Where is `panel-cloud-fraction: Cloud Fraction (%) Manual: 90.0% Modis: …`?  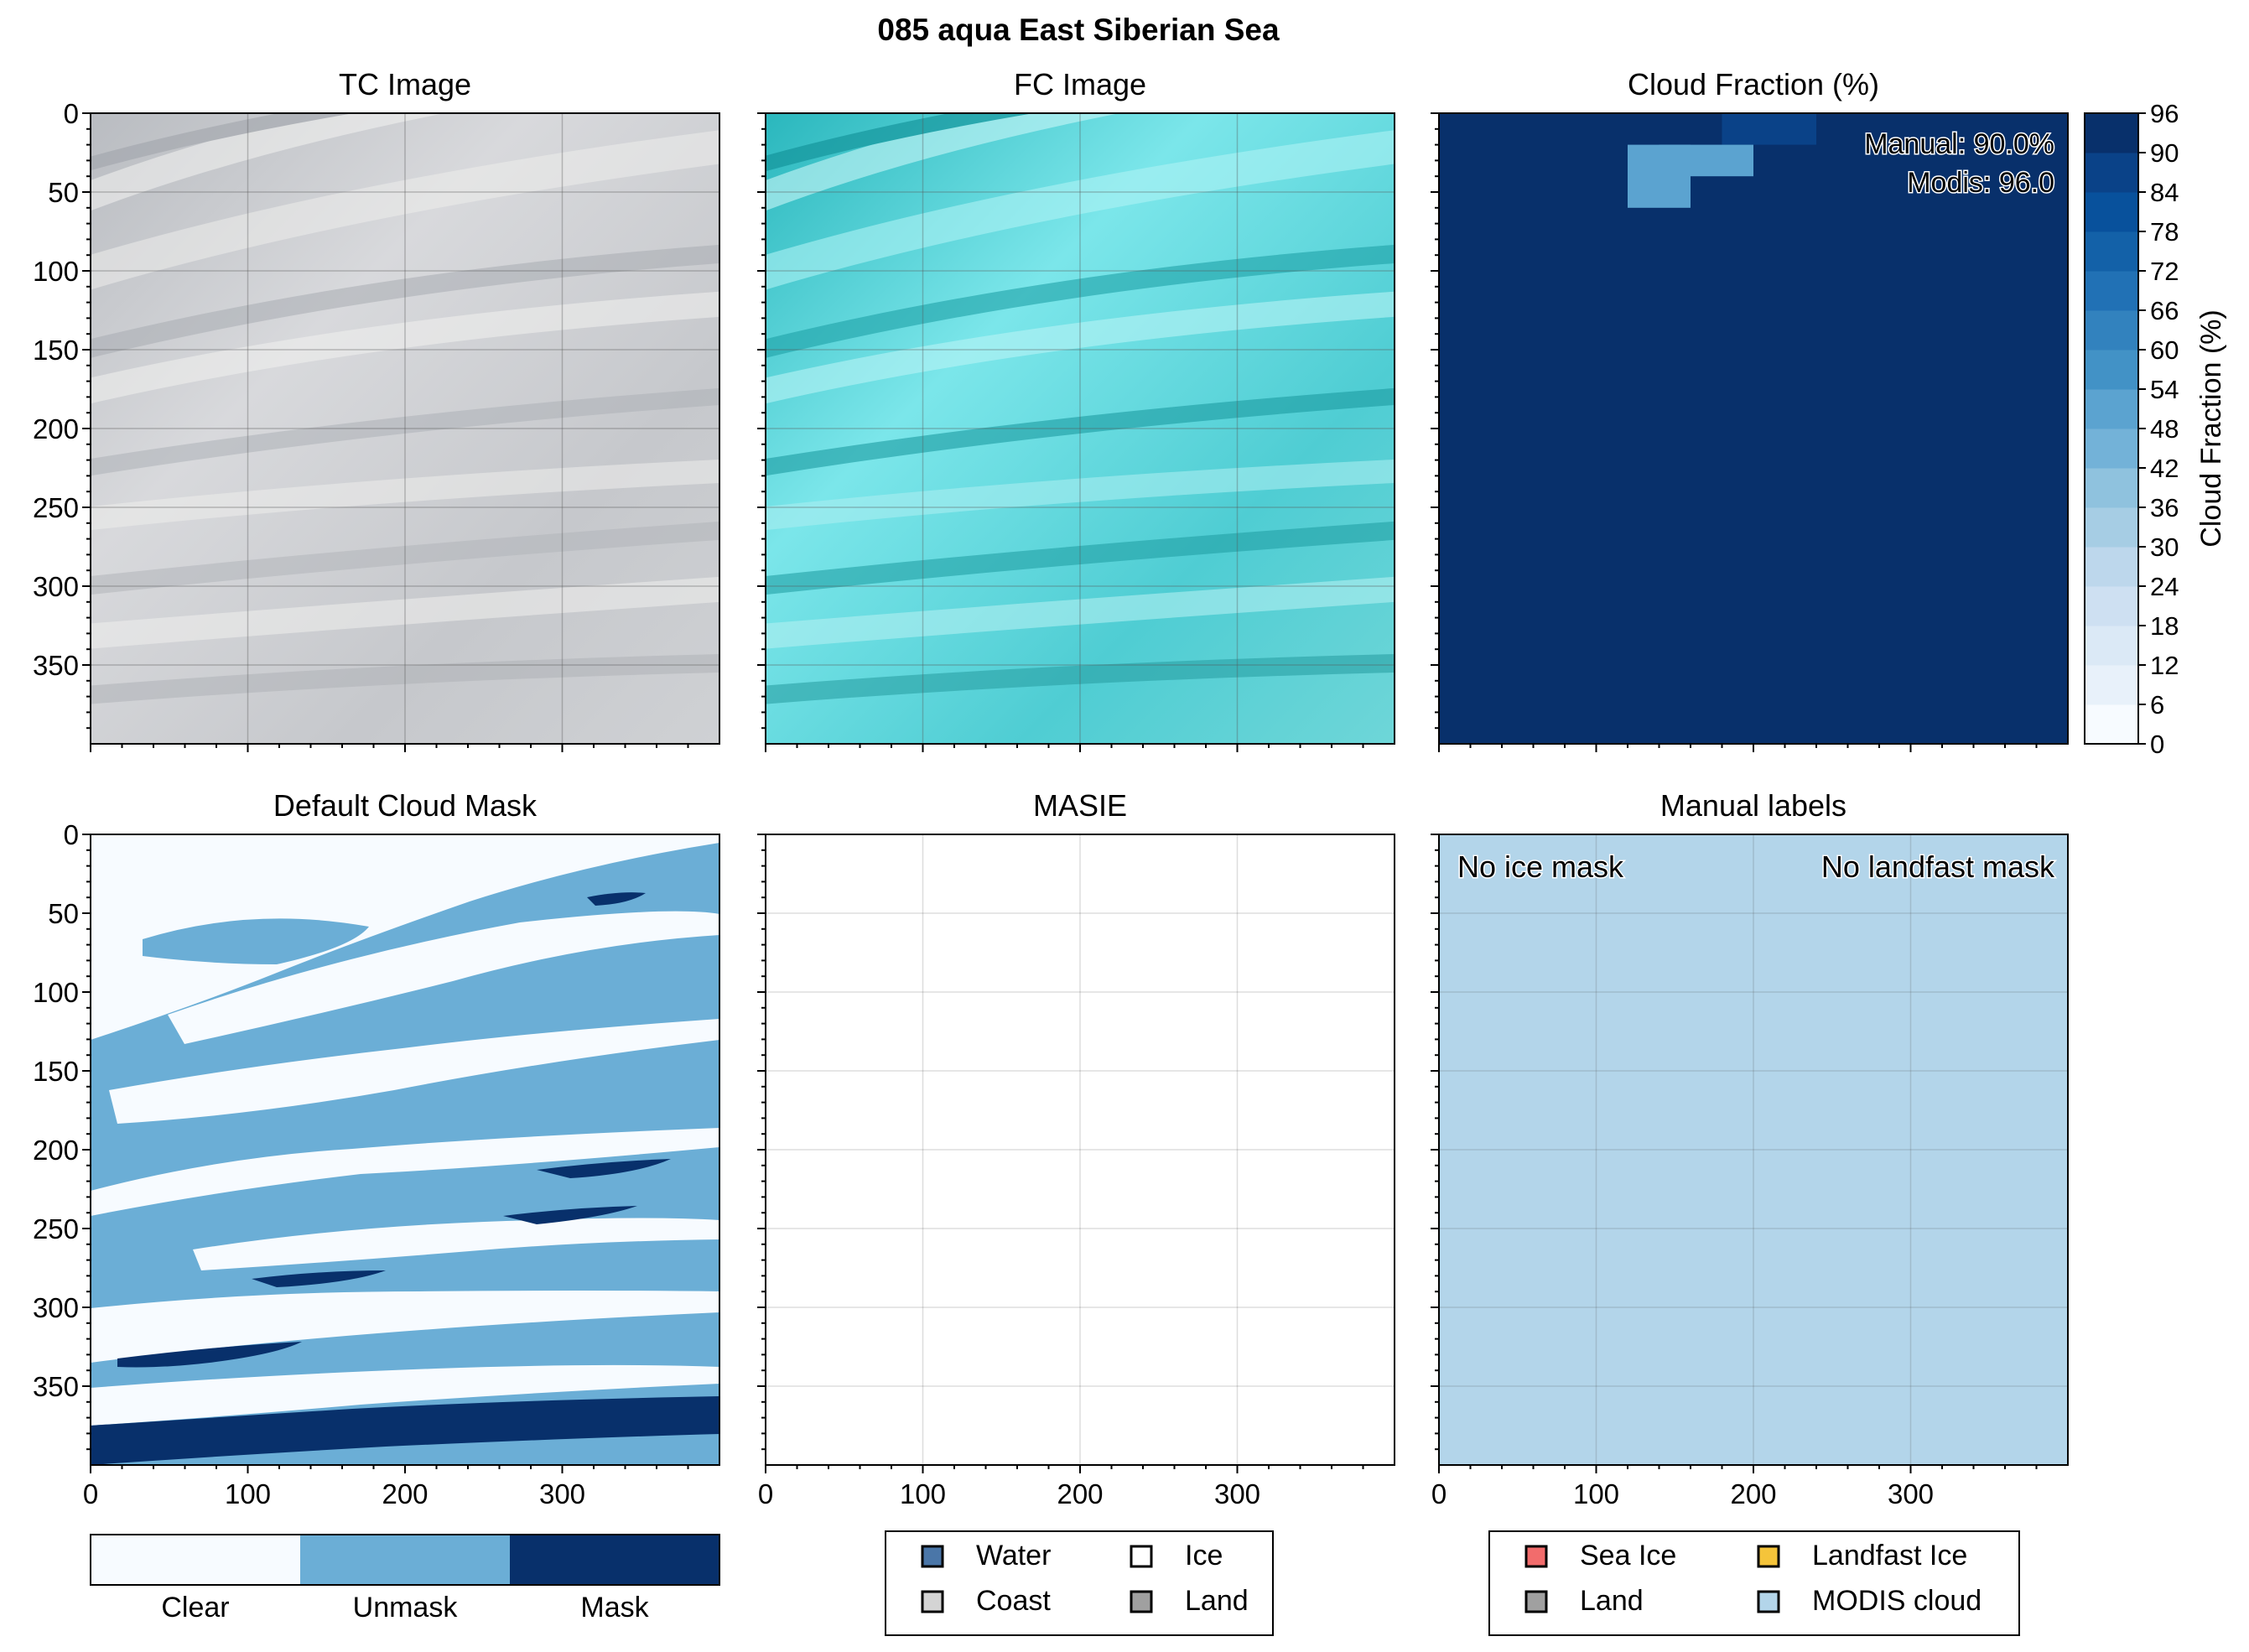
panel-cloud-fraction: Cloud Fraction (%) Manual: 90.0% Modis: … is located at coordinates (1829, 413).